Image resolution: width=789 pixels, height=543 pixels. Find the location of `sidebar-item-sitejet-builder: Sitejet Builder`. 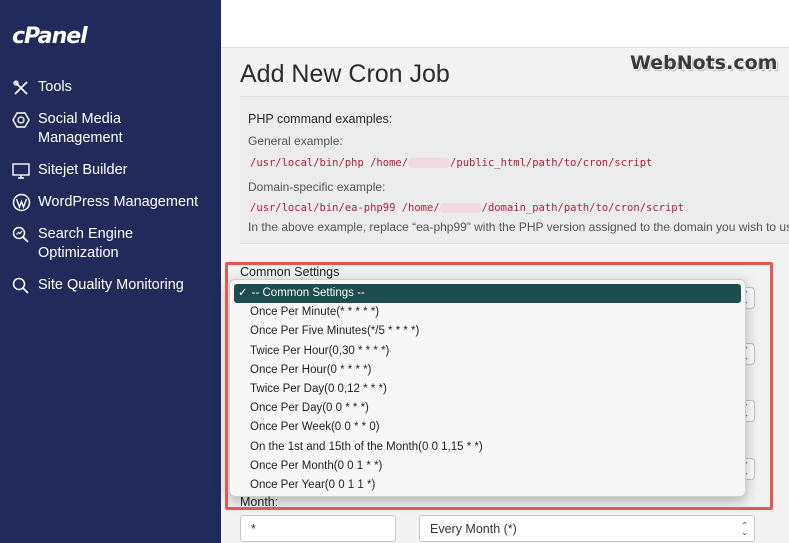

sidebar-item-sitejet-builder: Sitejet Builder is located at coordinates (112, 170).